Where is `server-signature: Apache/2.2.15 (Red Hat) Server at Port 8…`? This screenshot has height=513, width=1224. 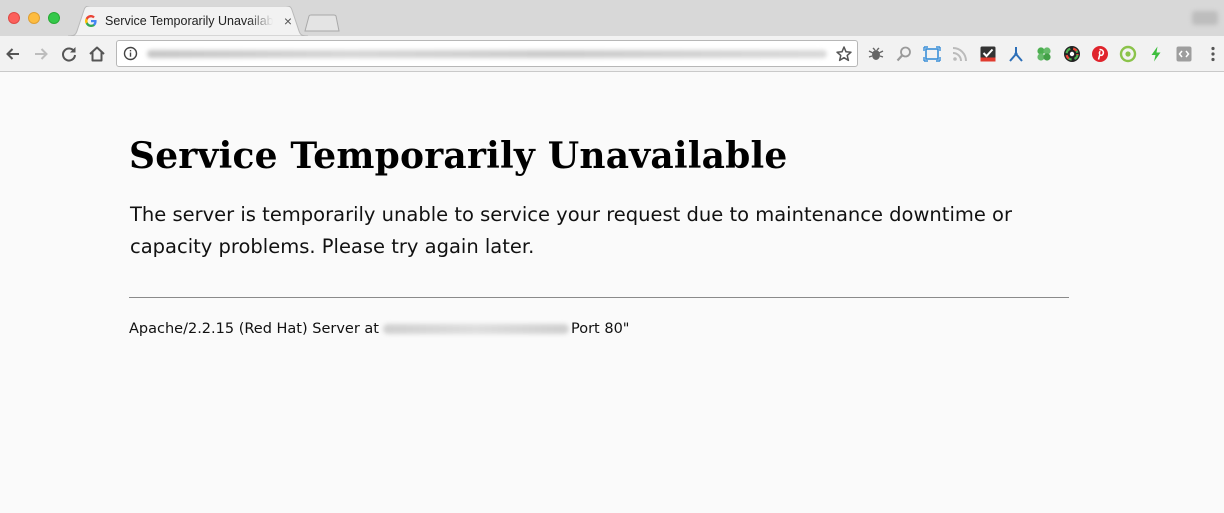 server-signature: Apache/2.2.15 (Red Hat) Server at Port 8… is located at coordinates (379, 329).